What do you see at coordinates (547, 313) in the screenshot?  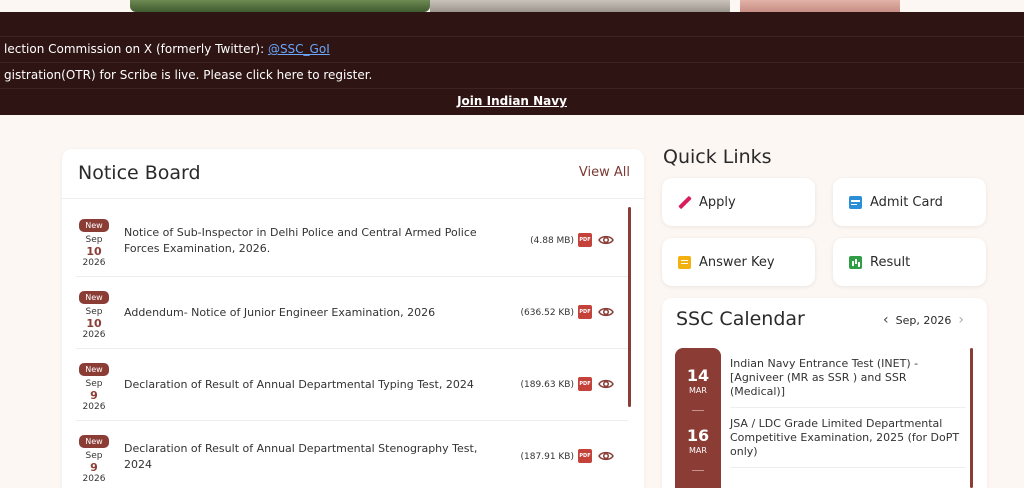 I see `file-size: (636.52 KB)` at bounding box center [547, 313].